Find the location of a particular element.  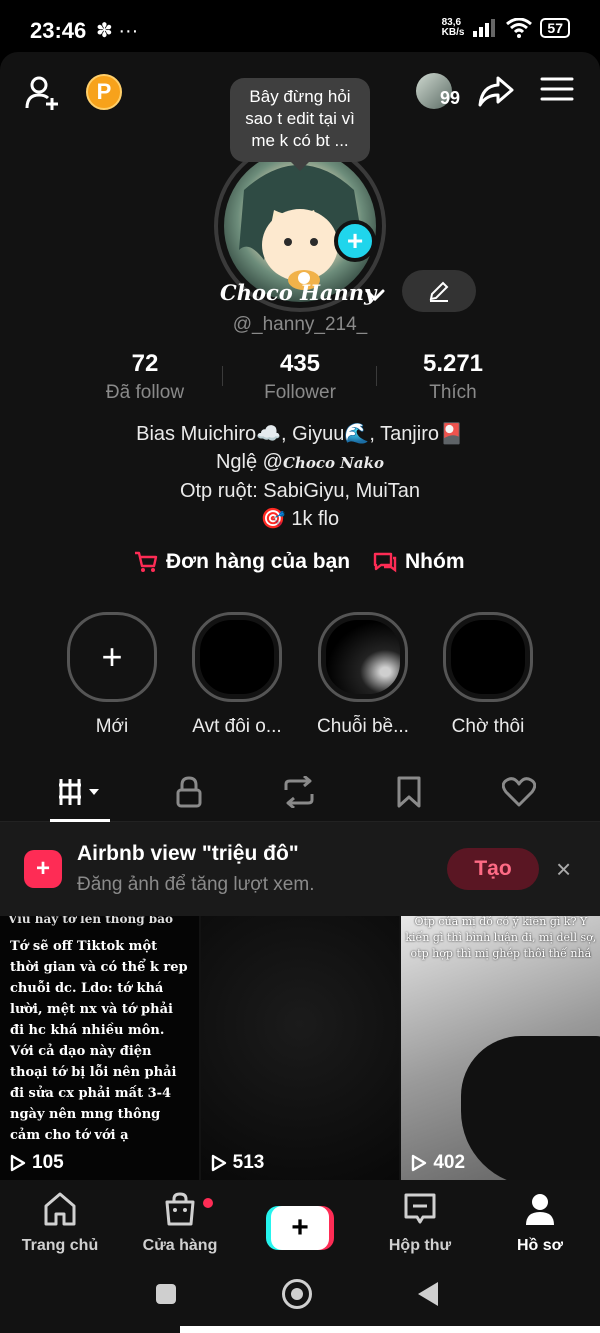

create-icon: + is located at coordinates (300, 1228).